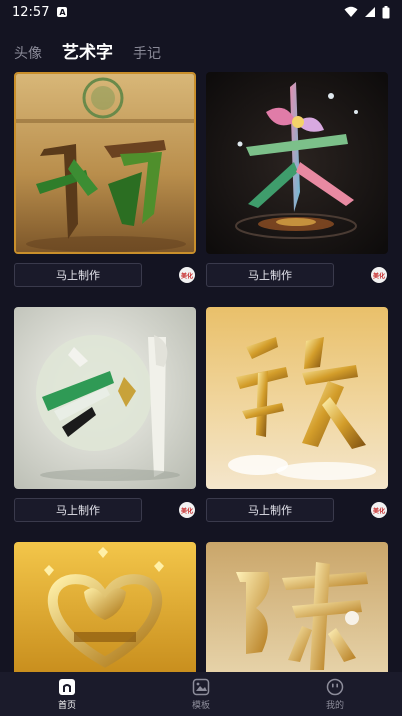 The image size is (402, 716). I want to click on tab-notes: 手记, so click(147, 54).